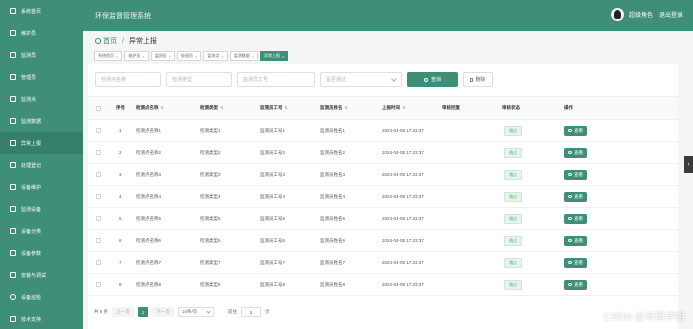 Image resolution: width=693 pixels, height=329 pixels. Describe the element at coordinates (617, 14) in the screenshot. I see `avatar` at that location.